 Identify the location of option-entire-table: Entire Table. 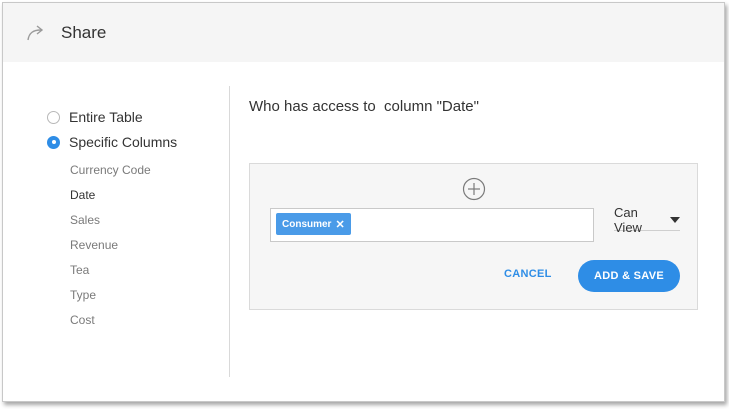
(95, 117).